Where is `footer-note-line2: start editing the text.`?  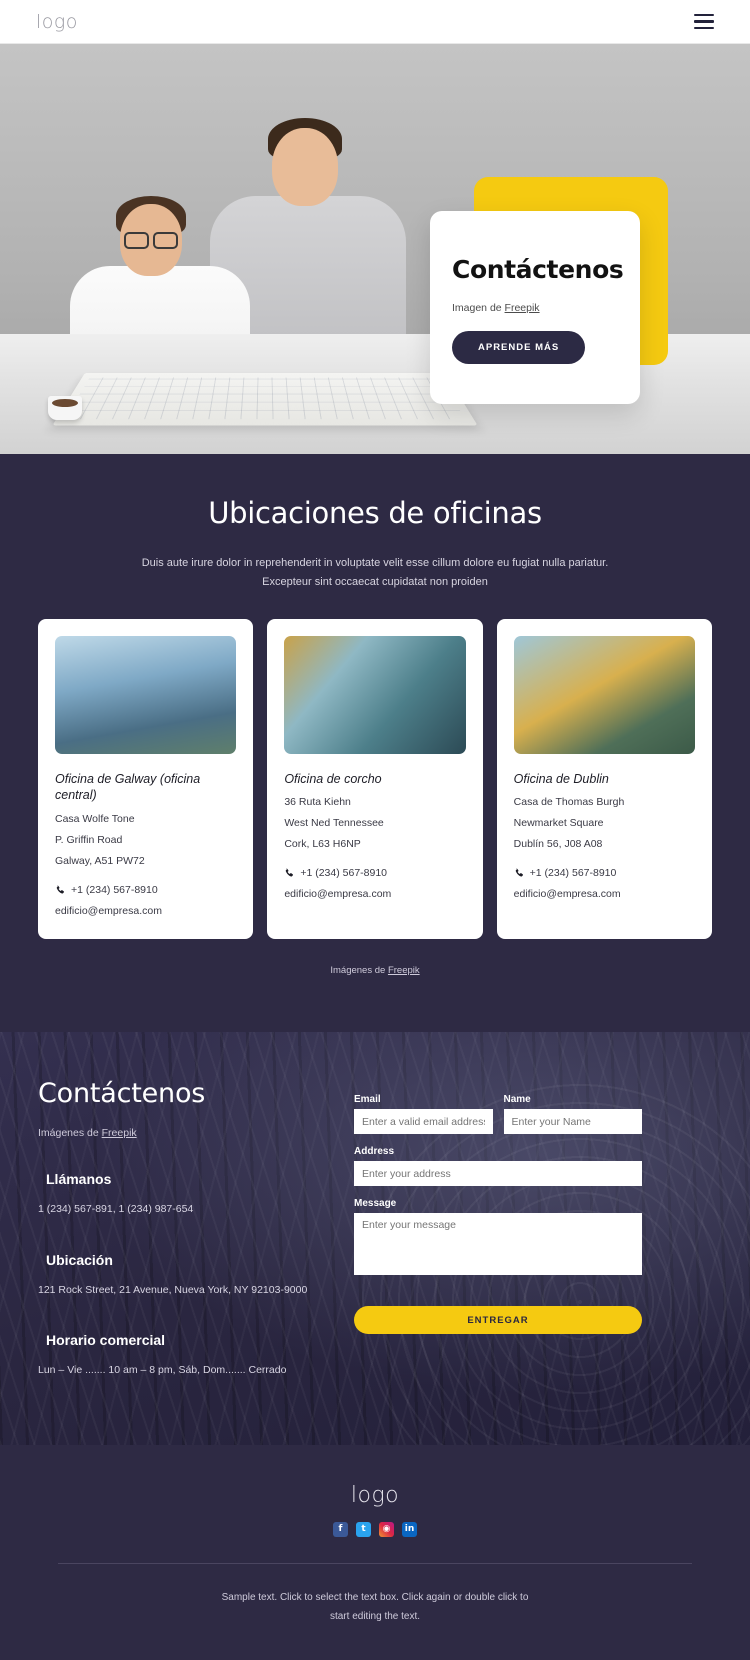
footer-note-line2: start editing the text. is located at coordinates (375, 1616).